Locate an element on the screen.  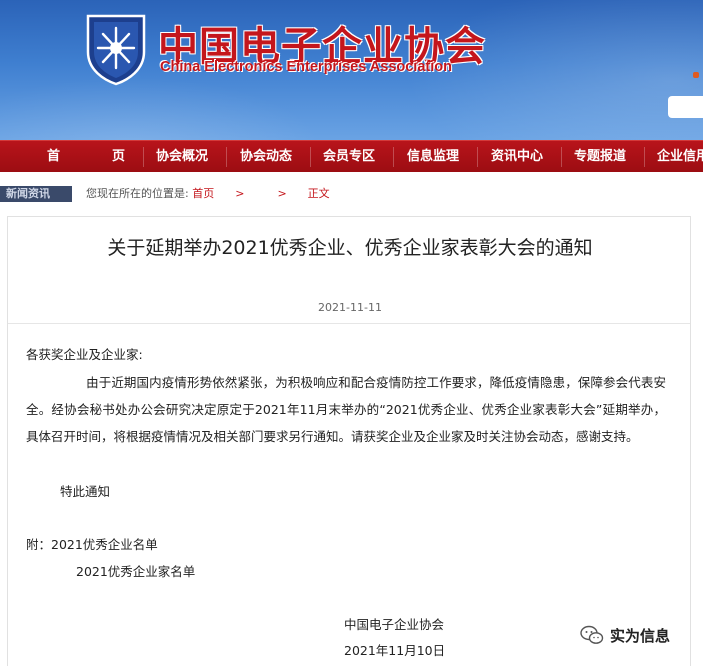
nav-item-news: 协会动态 is located at coordinates (266, 157).